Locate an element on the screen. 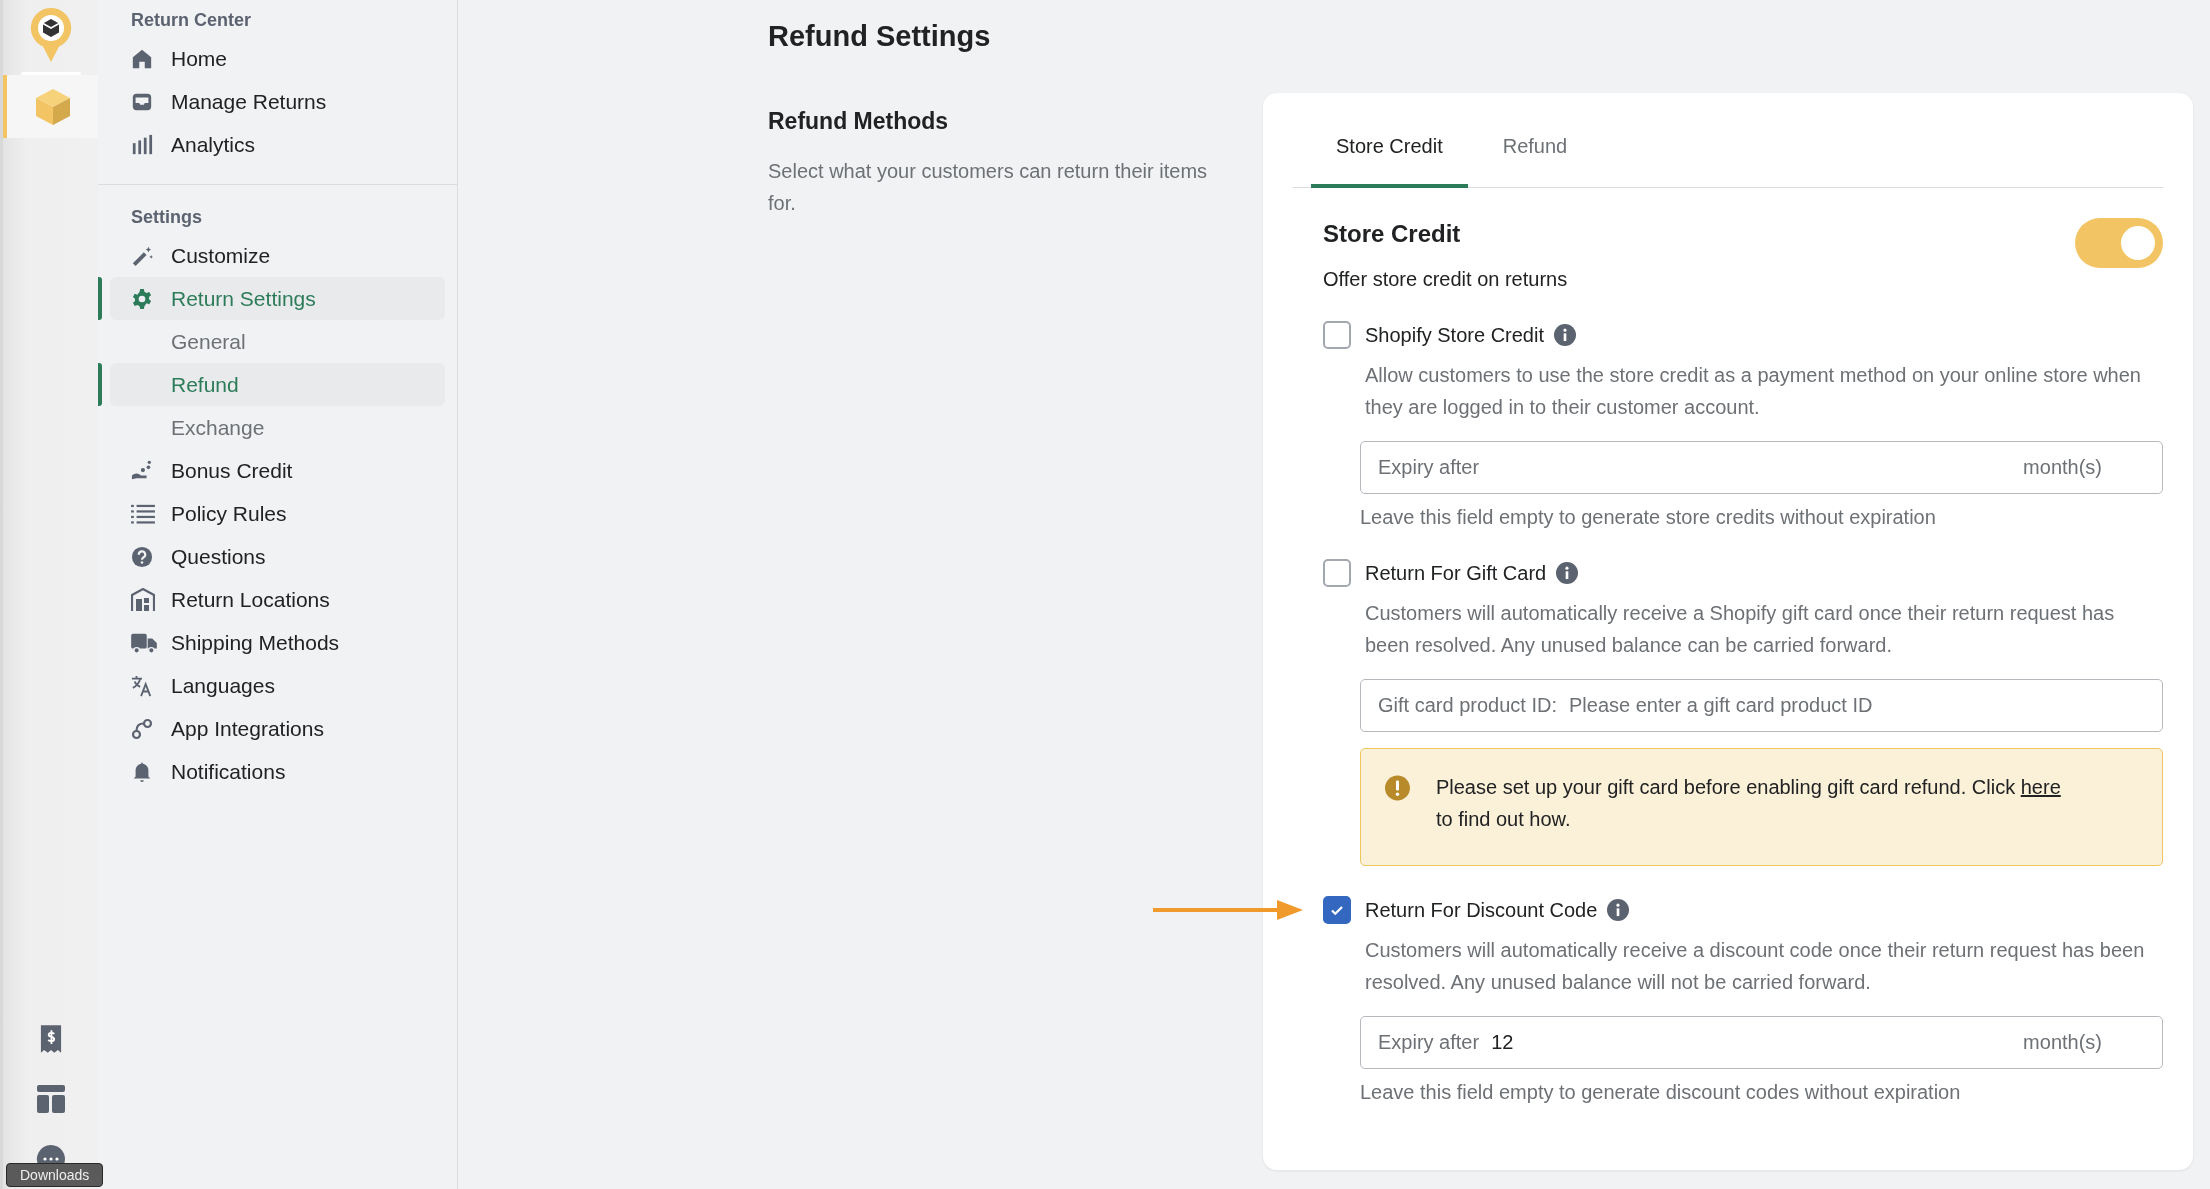  option-description: Customers will automatically receive a discount code once their return request has been resolved. Any unused balance will not be carried forward. is located at coordinates (1755, 966).